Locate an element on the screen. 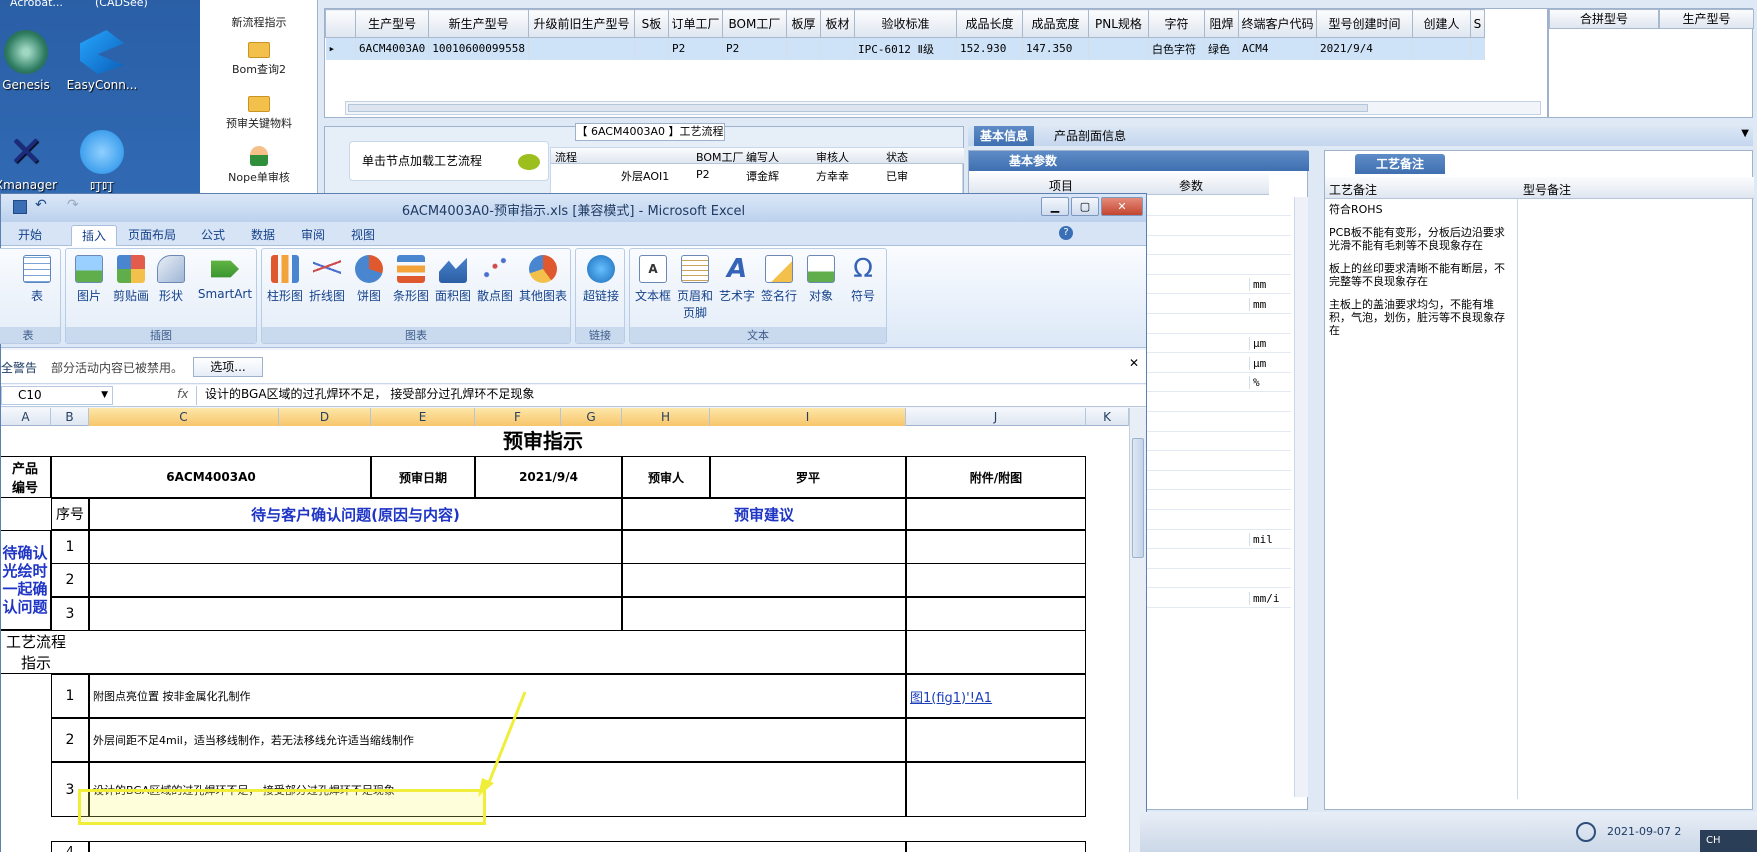  launcher-item-key-materials: 预审关键物料 is located at coordinates (259, 113).